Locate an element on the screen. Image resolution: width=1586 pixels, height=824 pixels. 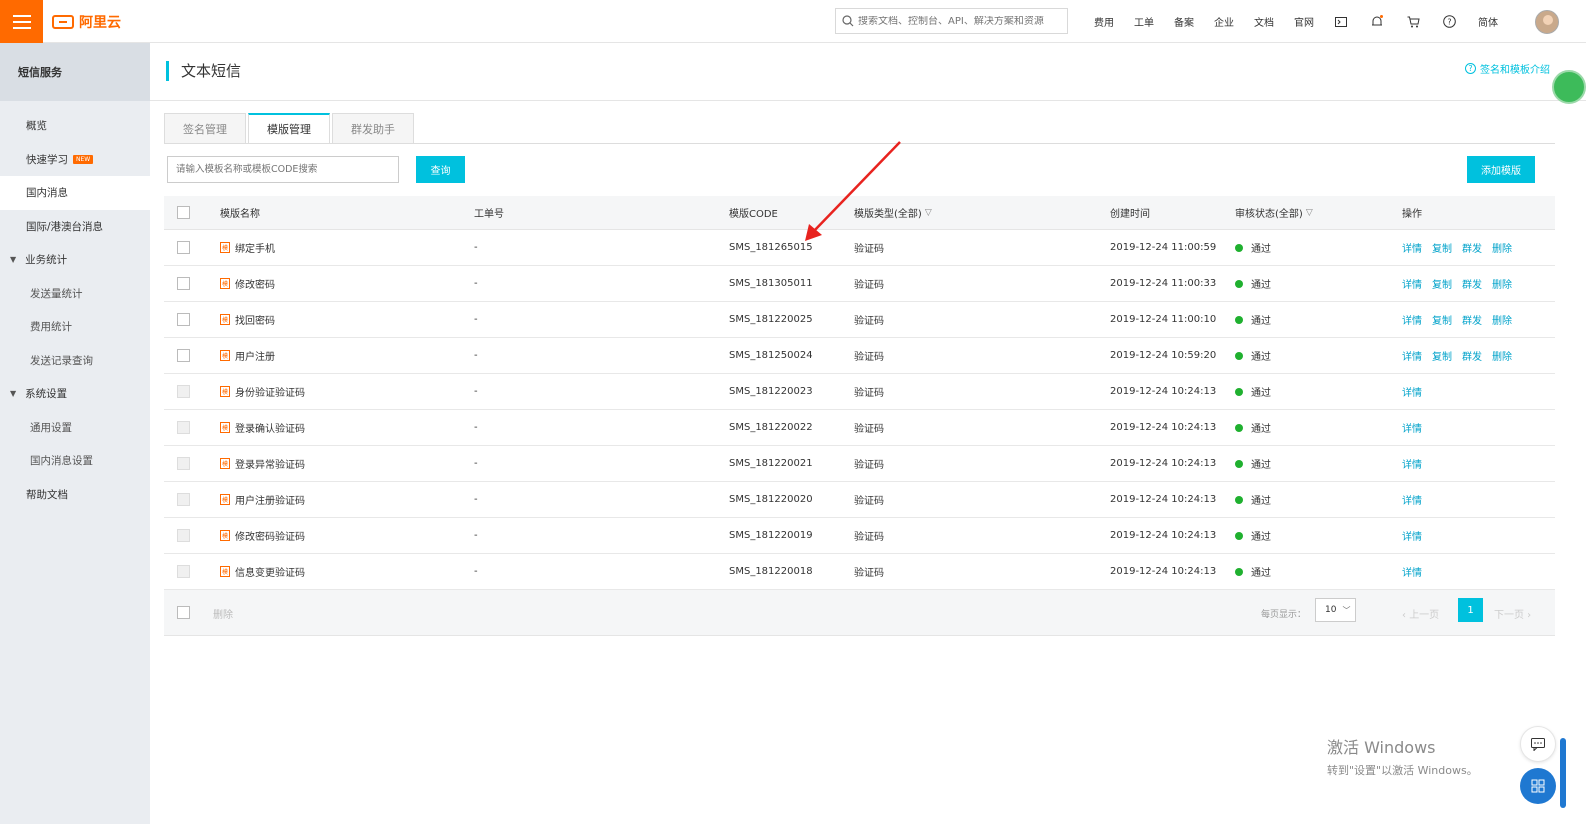
sidebar-item-label: 发送记录查询 is located at coordinates (61, 360).